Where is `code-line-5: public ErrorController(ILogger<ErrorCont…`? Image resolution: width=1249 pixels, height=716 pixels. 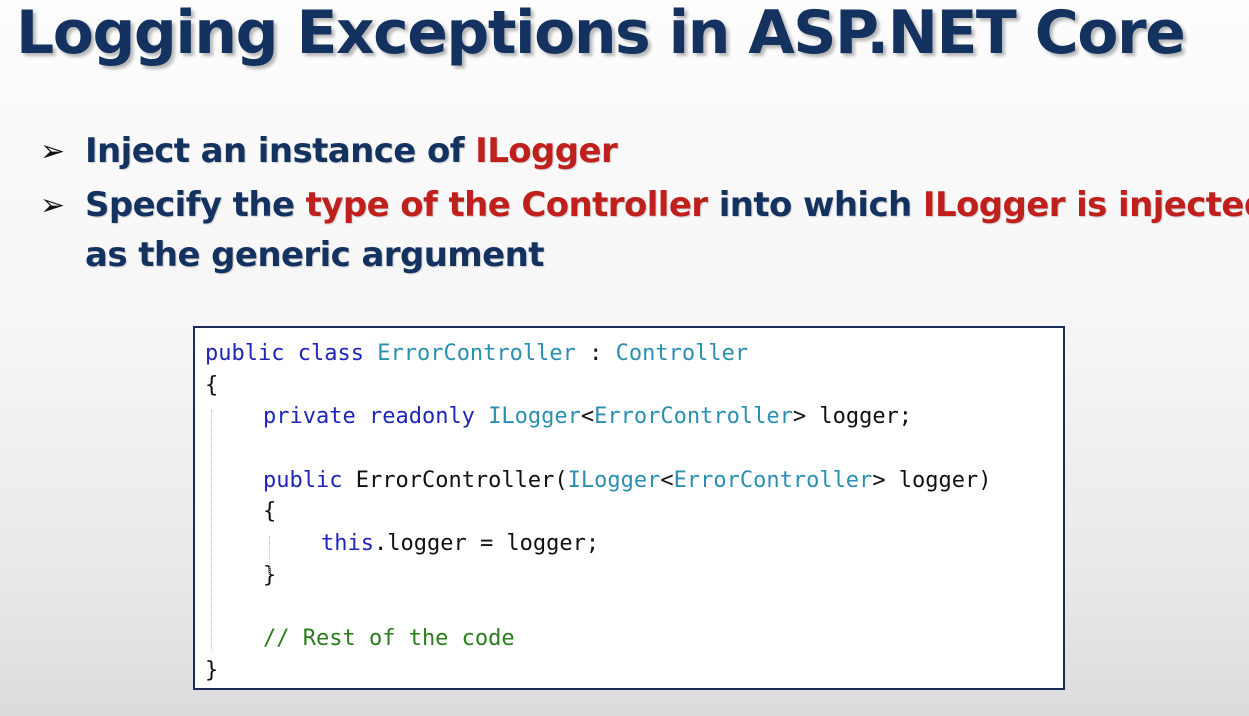 code-line-5: public ErrorController(ILogger<ErrorCont… is located at coordinates (634, 481).